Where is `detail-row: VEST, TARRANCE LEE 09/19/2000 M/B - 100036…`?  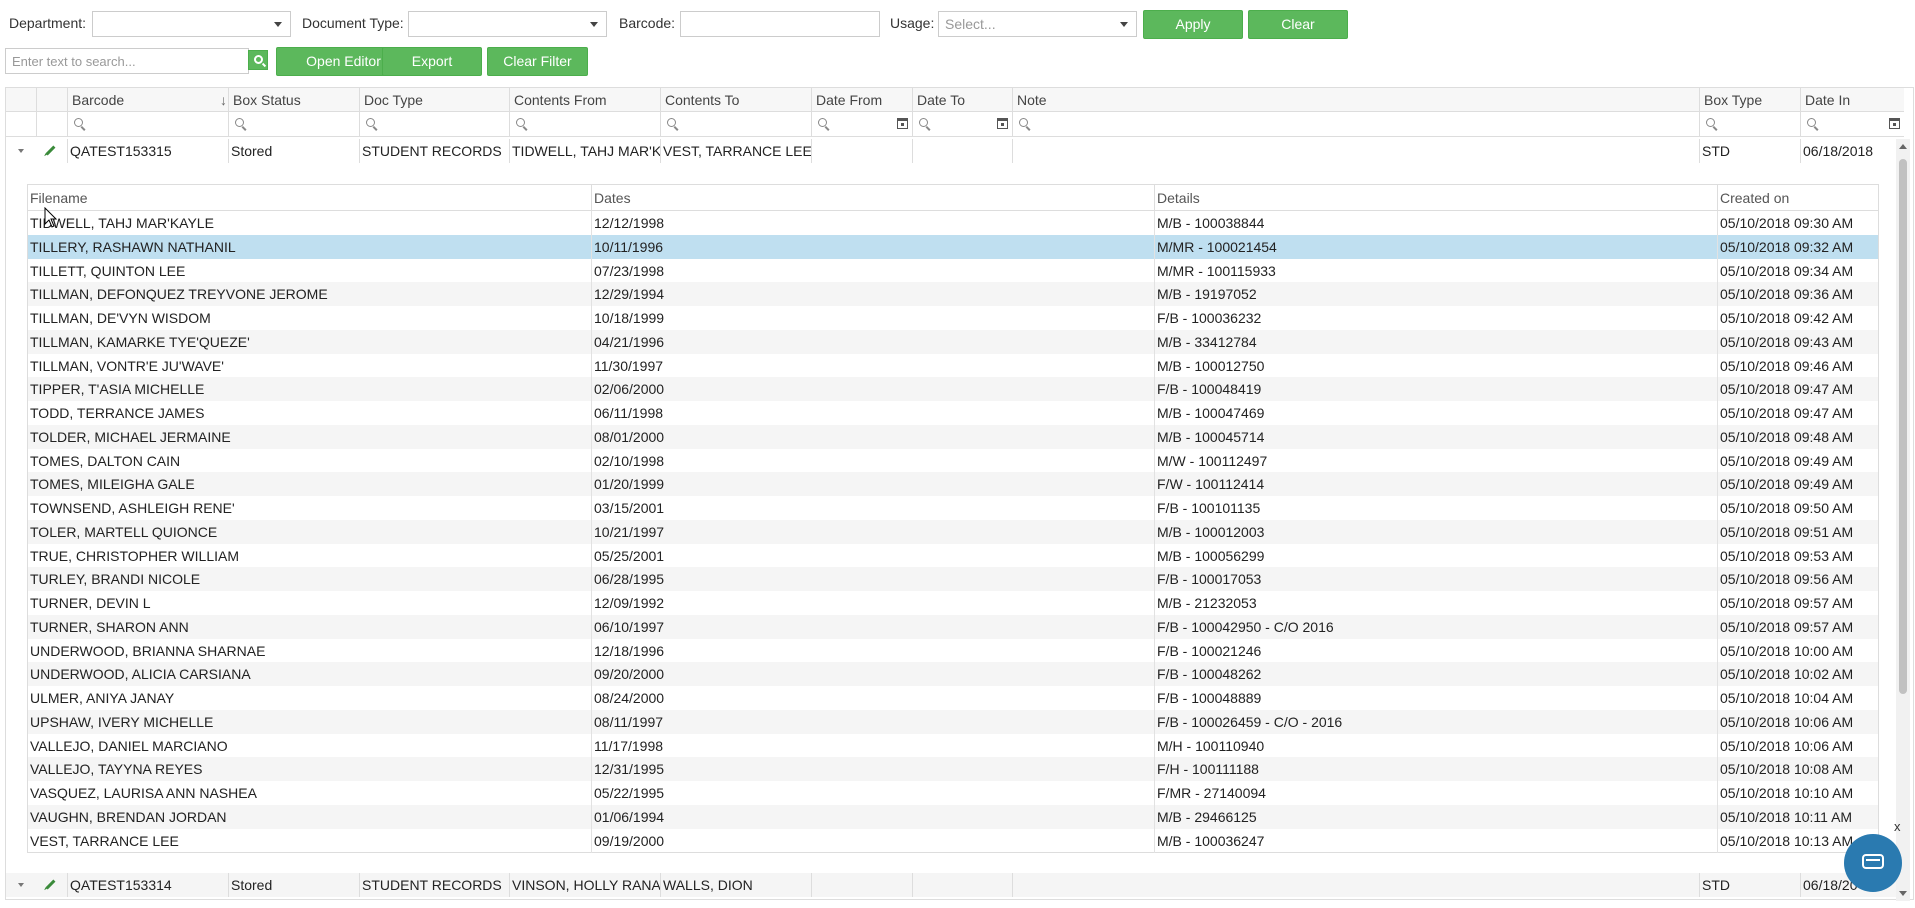
detail-row: VEST, TARRANCE LEE 09/19/2000 M/B - 100036… is located at coordinates (953, 840).